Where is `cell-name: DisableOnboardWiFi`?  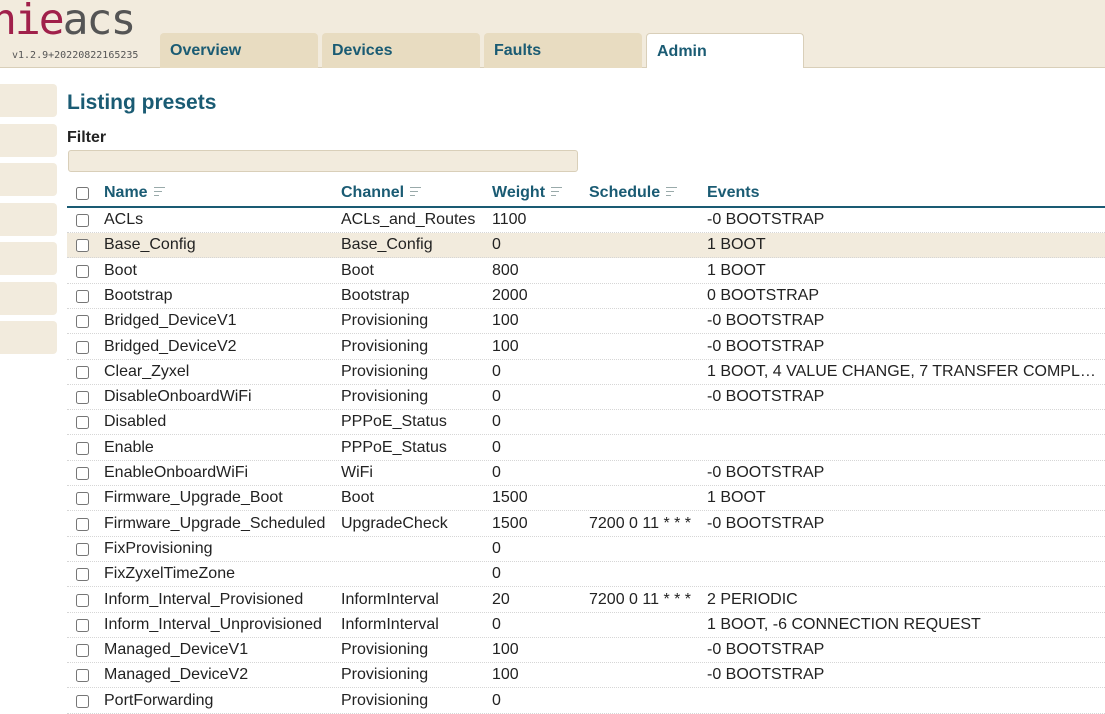 cell-name: DisableOnboardWiFi is located at coordinates (178, 397).